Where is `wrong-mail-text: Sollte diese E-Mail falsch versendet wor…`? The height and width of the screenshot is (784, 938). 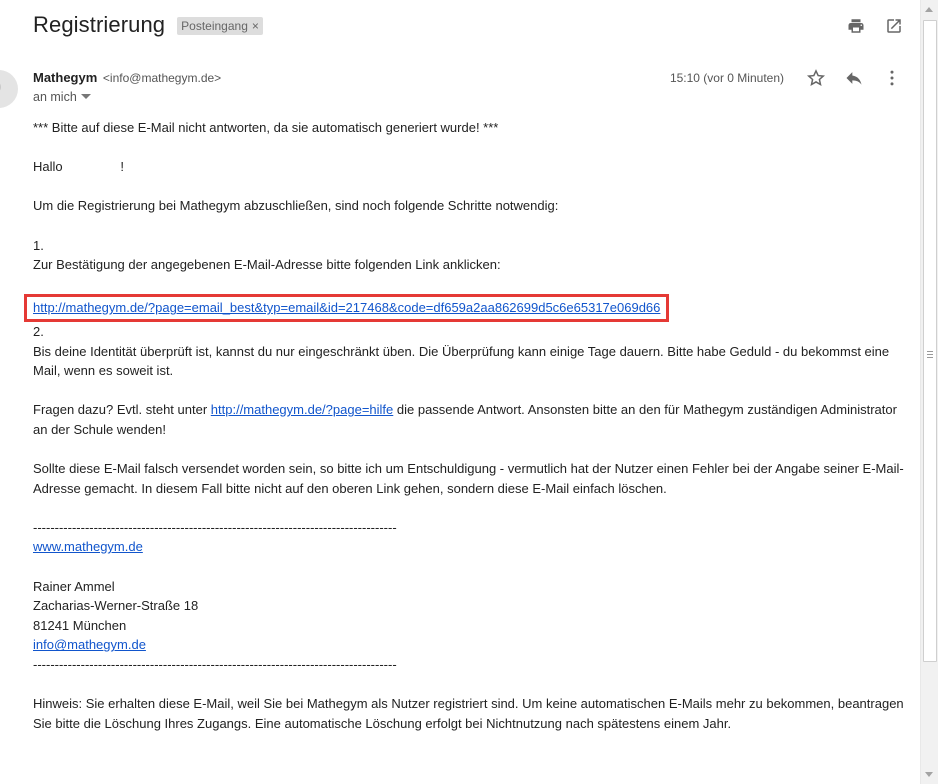 wrong-mail-text: Sollte diese E-Mail falsch versendet wor… is located at coordinates (468, 478).